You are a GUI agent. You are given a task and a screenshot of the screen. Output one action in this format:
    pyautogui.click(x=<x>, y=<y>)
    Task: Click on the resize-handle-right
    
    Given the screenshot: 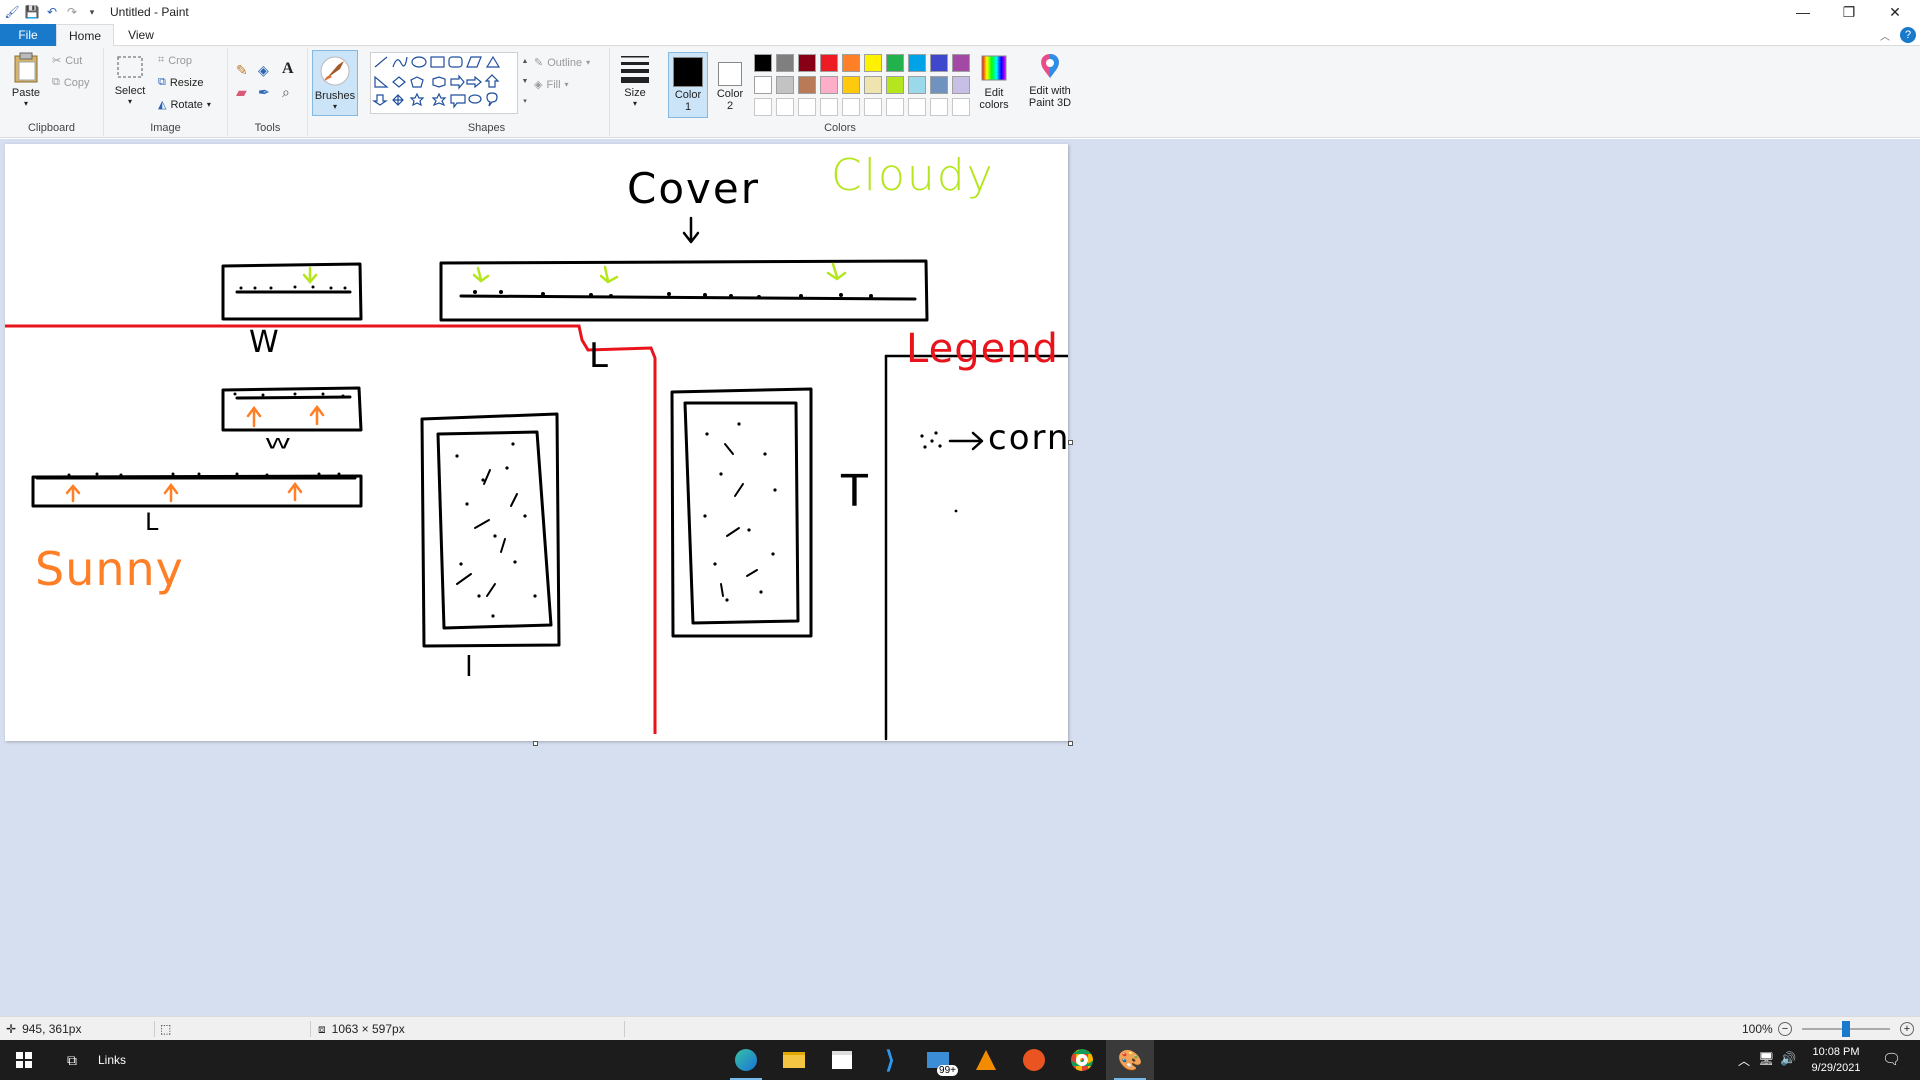 What is the action you would take?
    pyautogui.click(x=1070, y=442)
    